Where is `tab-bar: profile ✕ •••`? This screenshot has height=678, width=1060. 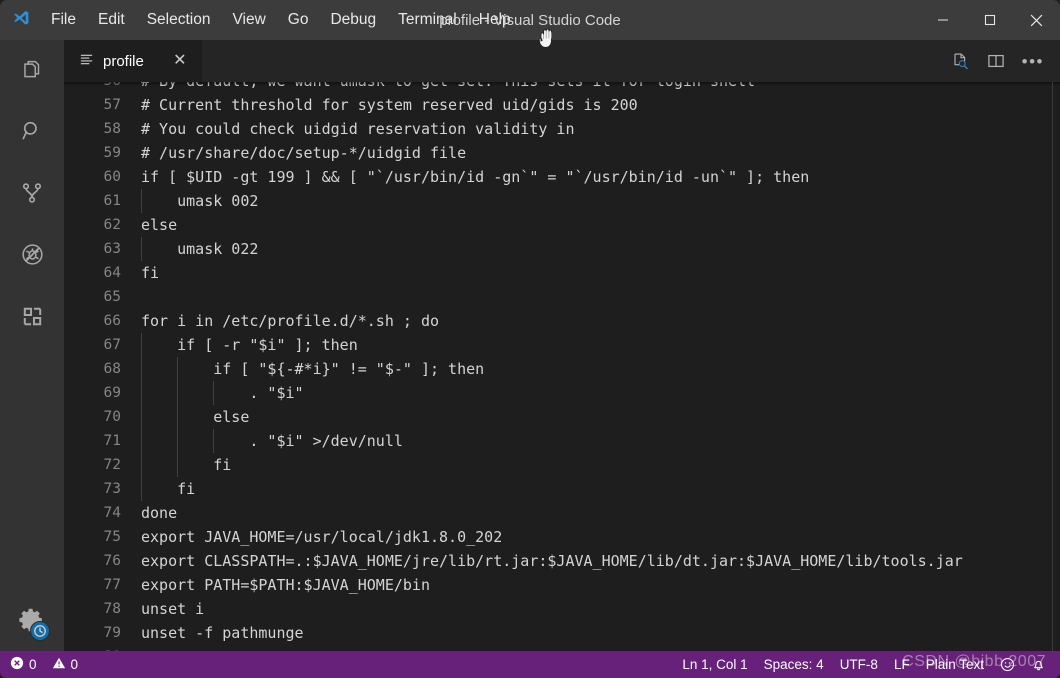
tab-bar: profile ✕ ••• is located at coordinates (562, 61).